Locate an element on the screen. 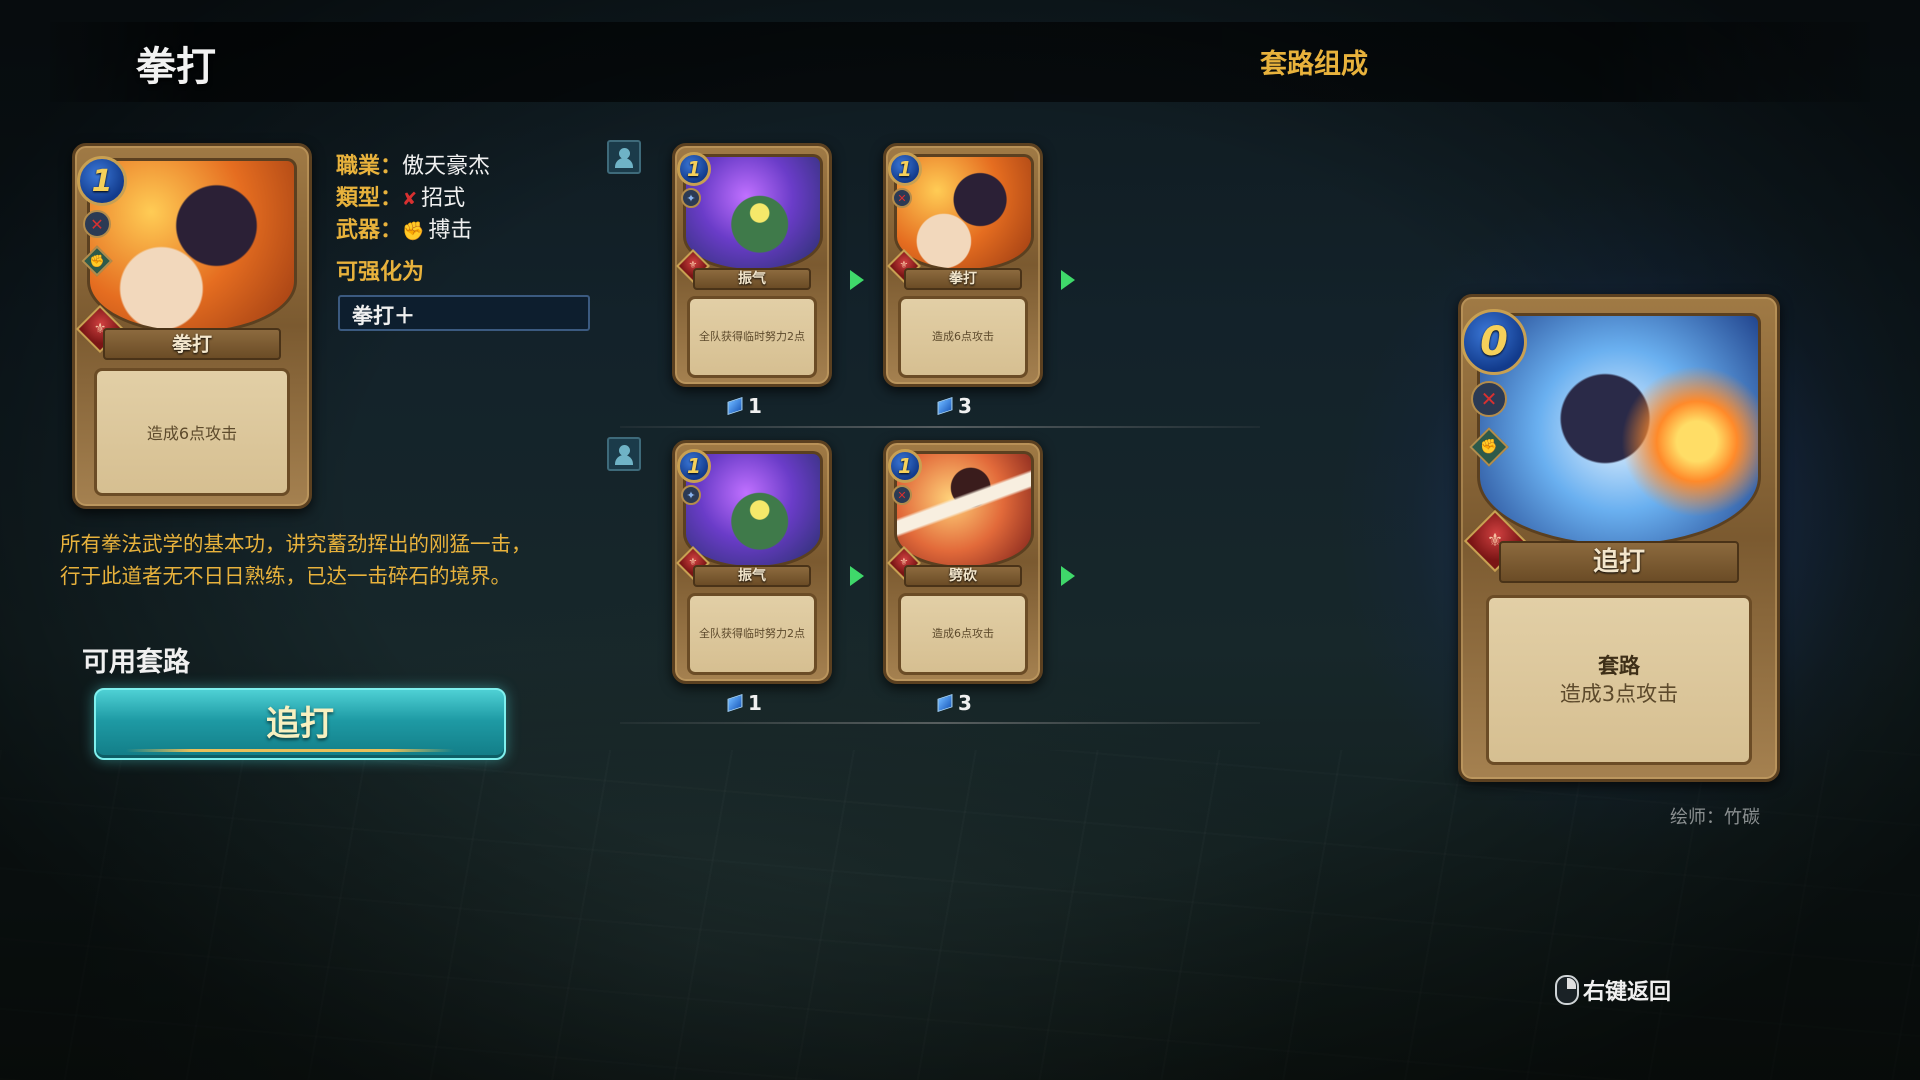 The image size is (1920, 1080). available-combos-label: 可用套路 is located at coordinates (136, 662).